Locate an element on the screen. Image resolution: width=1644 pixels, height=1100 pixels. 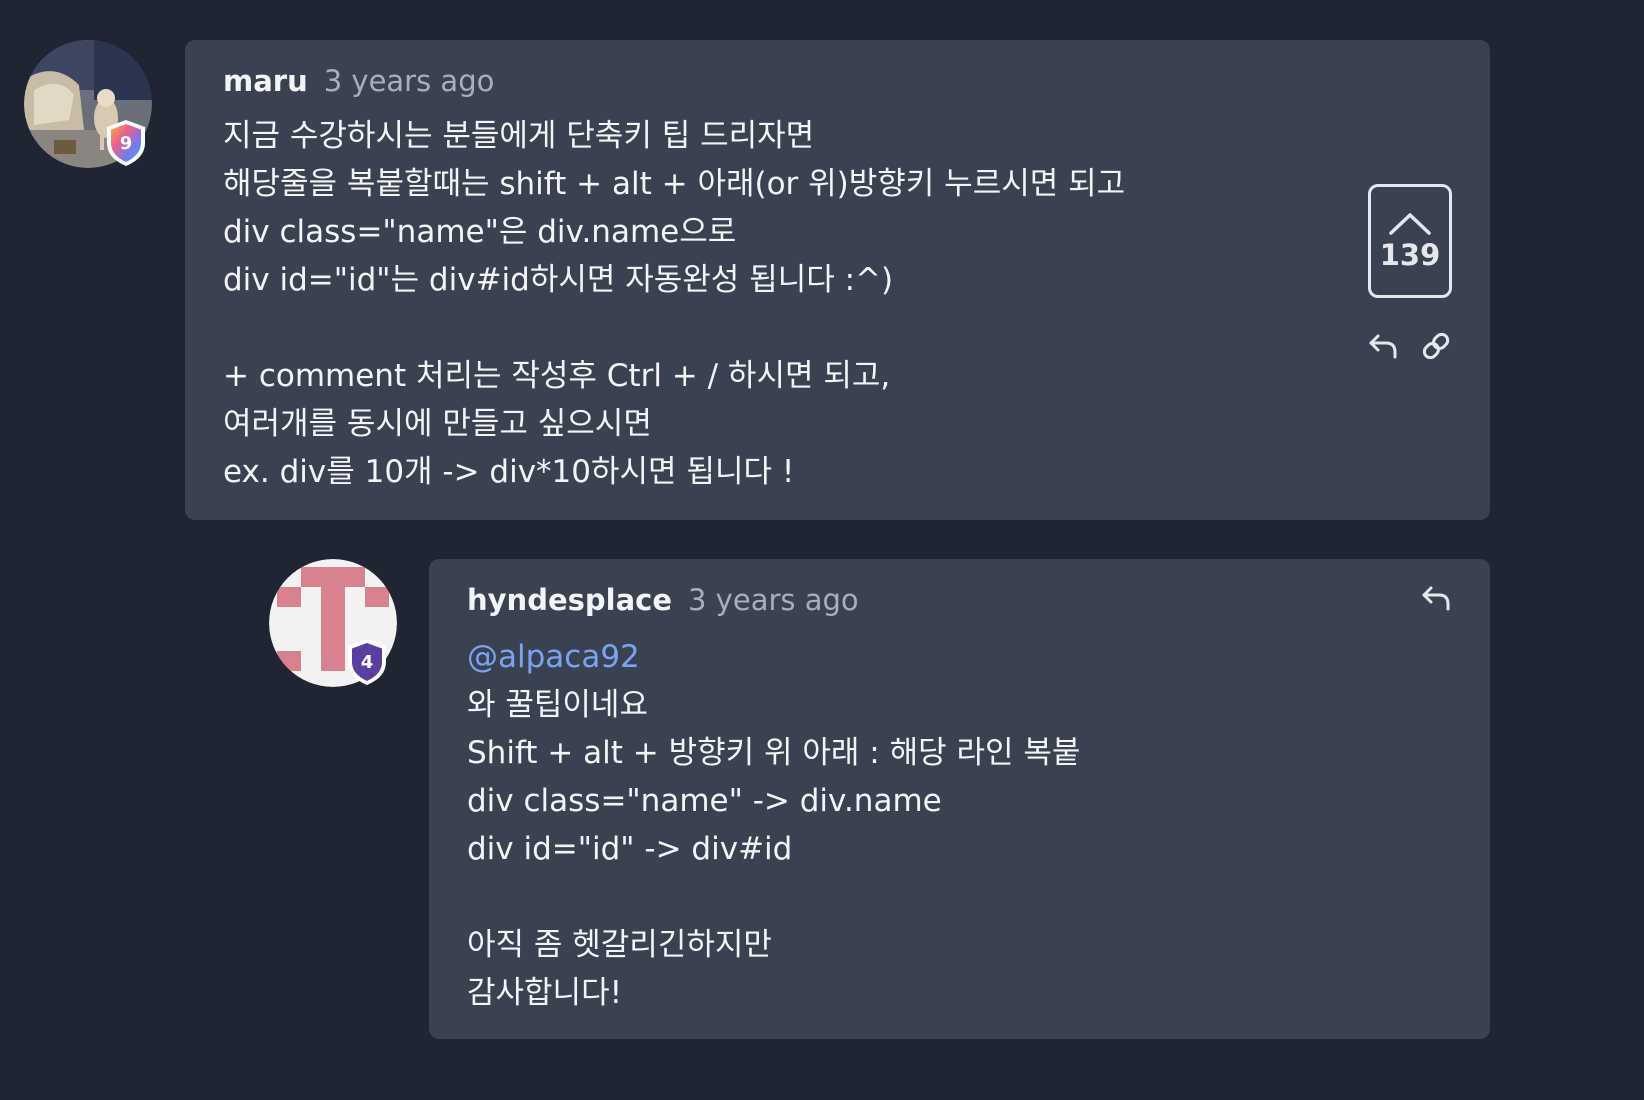
chevron-up-icon is located at coordinates (1410, 224).